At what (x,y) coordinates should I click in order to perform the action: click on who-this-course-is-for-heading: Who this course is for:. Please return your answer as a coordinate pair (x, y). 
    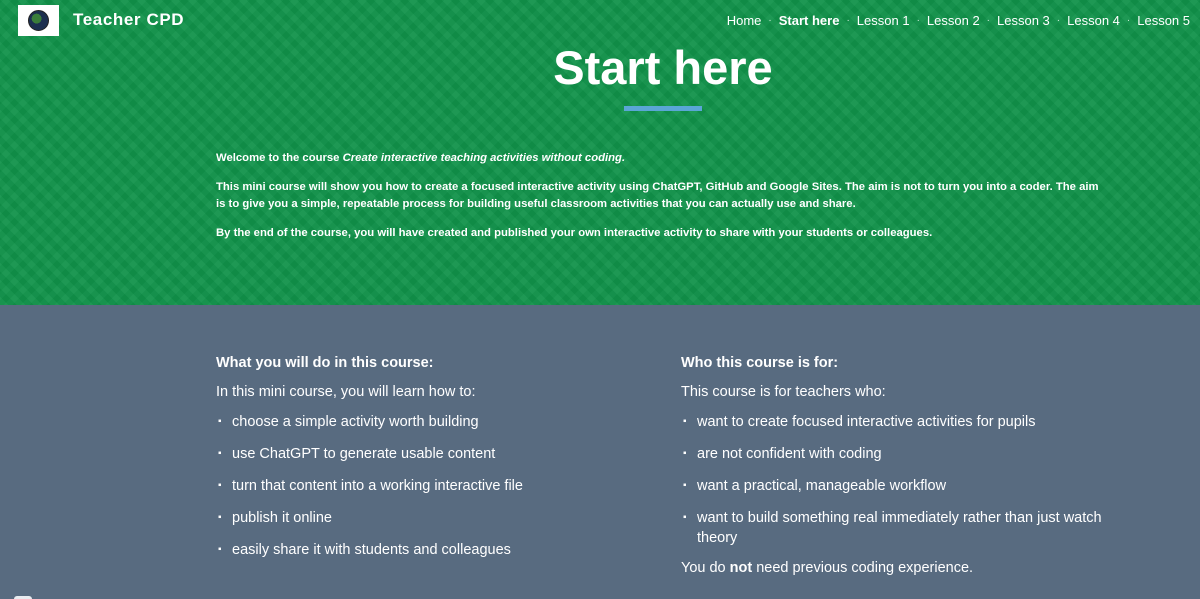
    Looking at the image, I should click on (760, 363).